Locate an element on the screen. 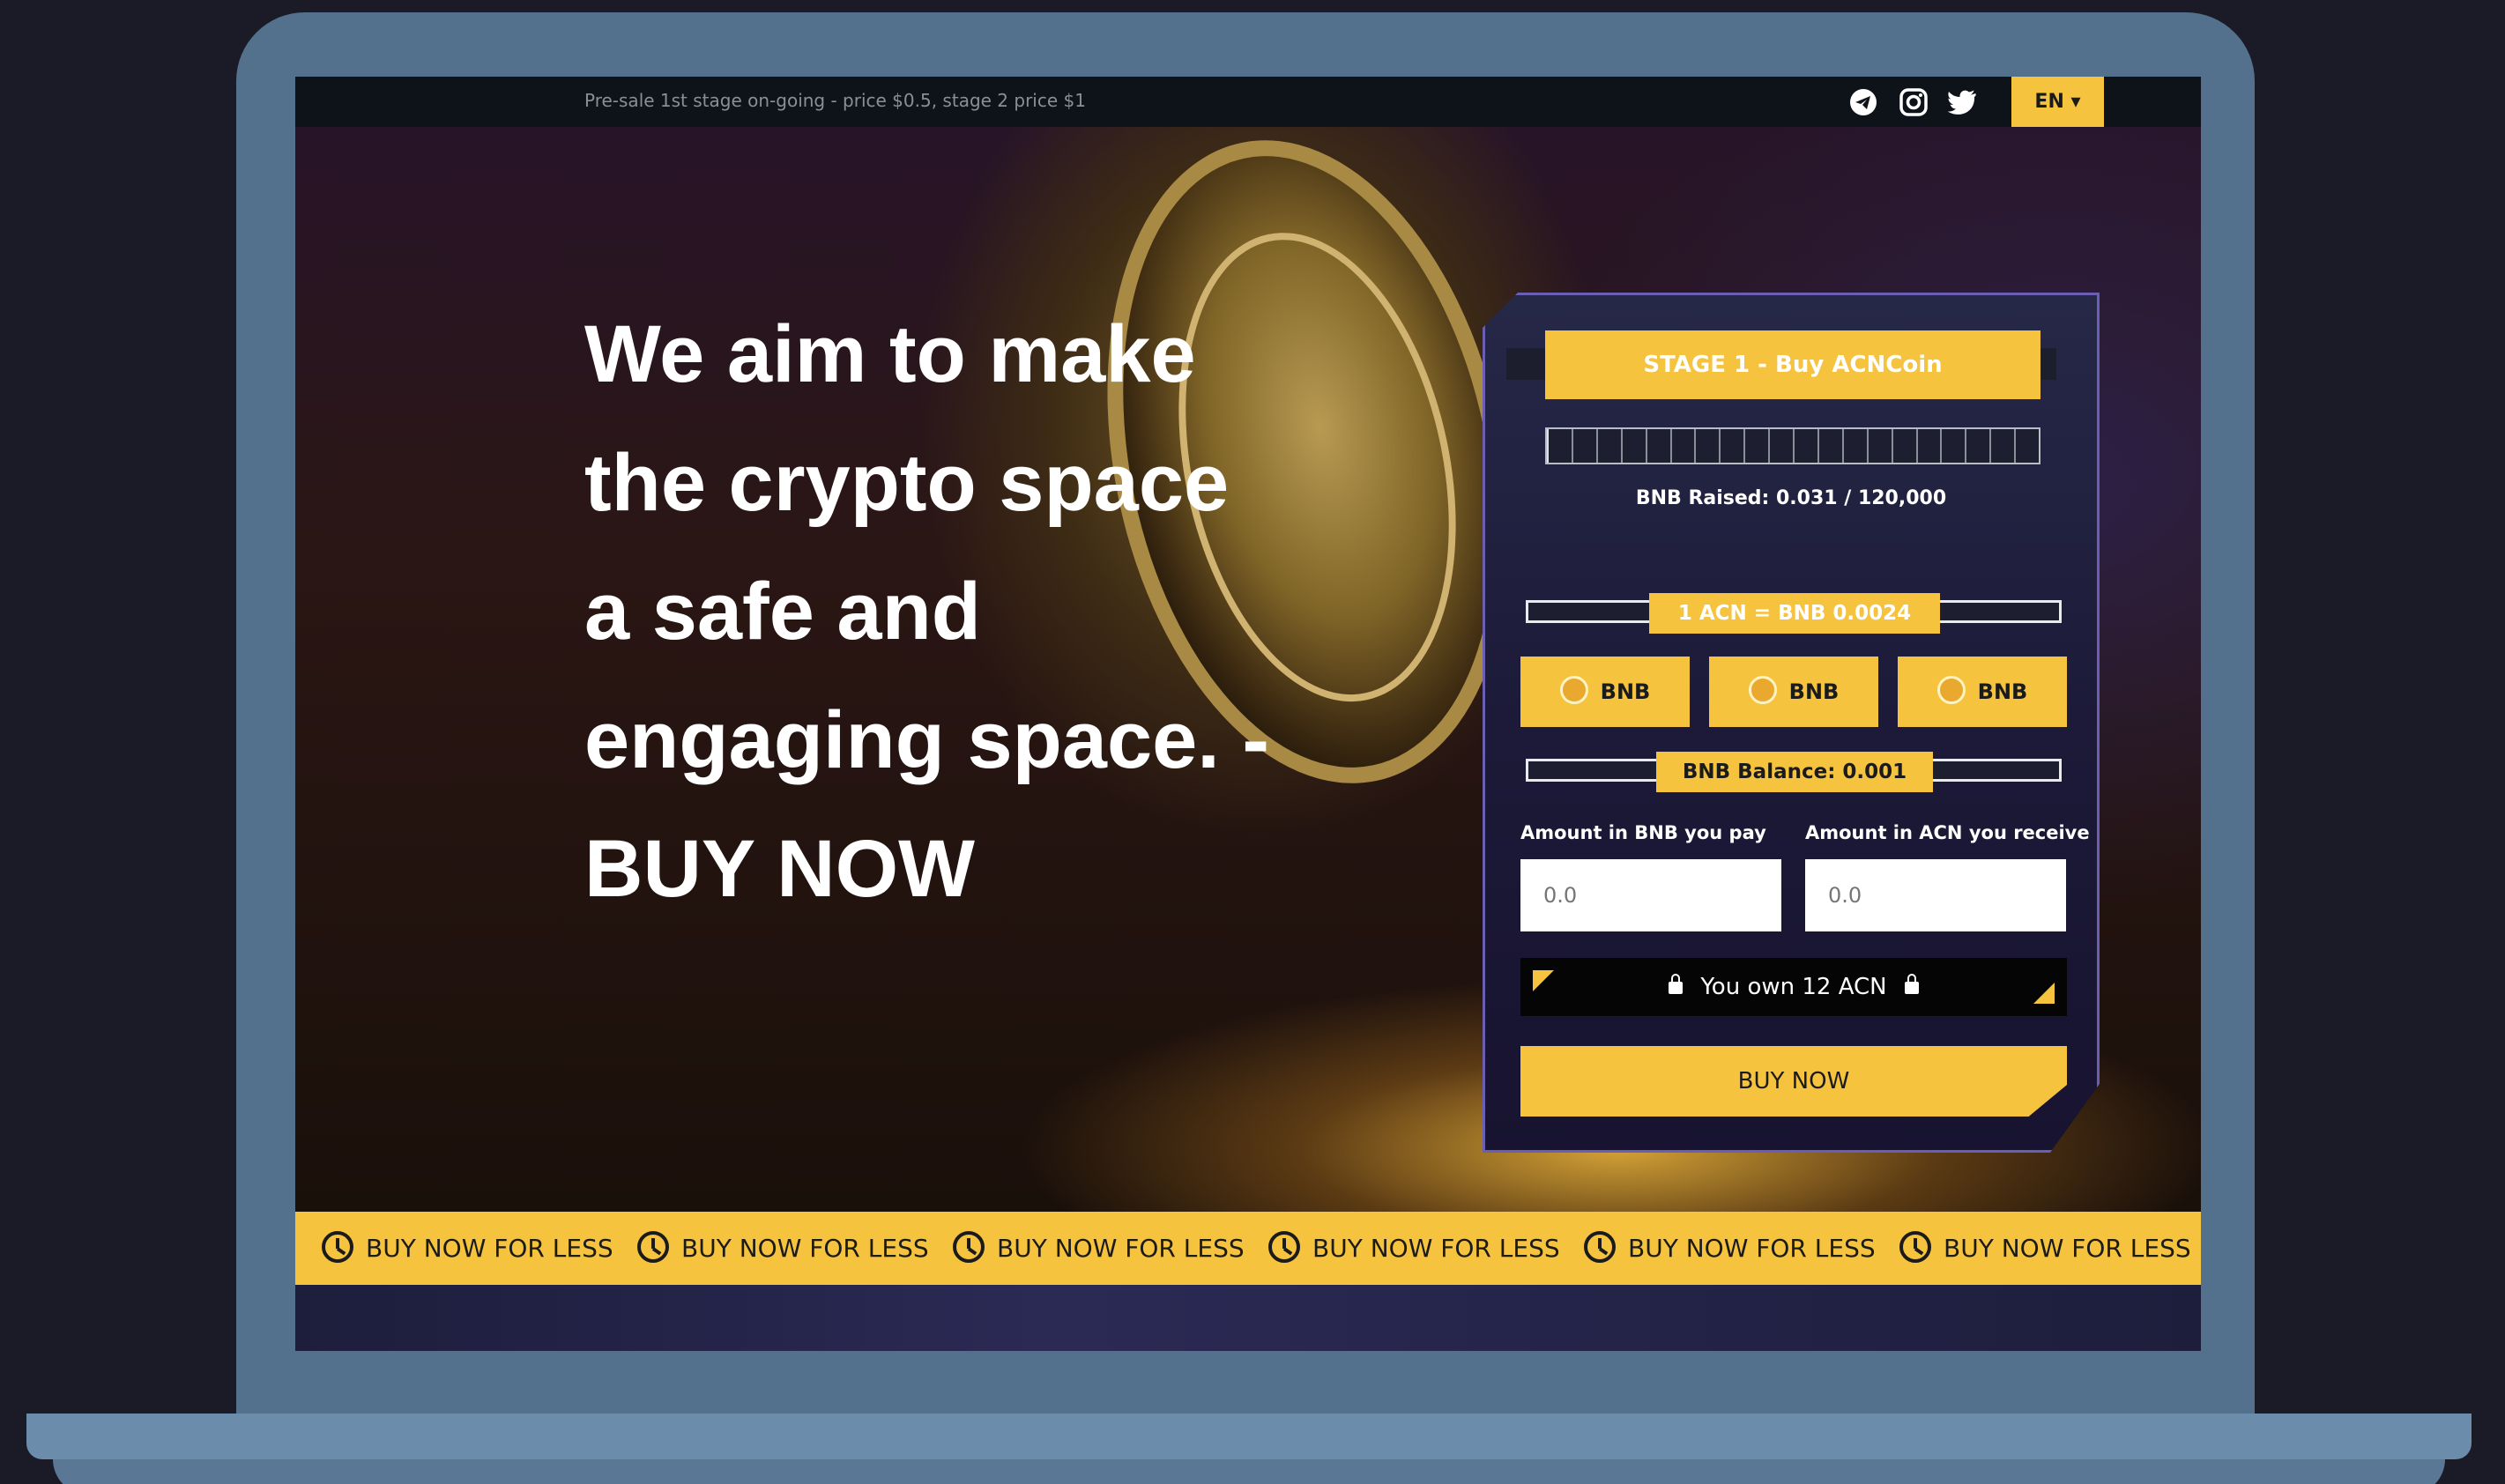  bnb-pay-input is located at coordinates (1650, 895).